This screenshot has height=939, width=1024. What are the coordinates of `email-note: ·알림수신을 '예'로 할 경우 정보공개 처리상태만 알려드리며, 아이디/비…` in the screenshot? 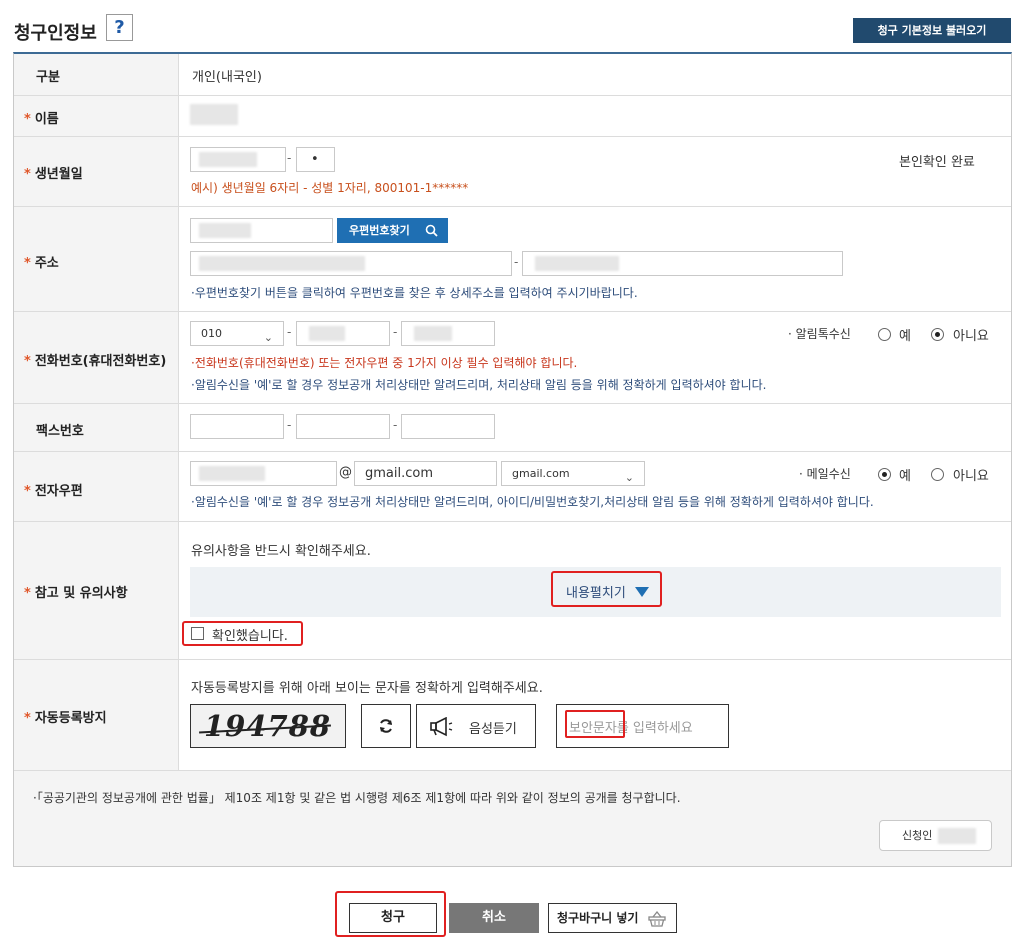 It's located at (532, 502).